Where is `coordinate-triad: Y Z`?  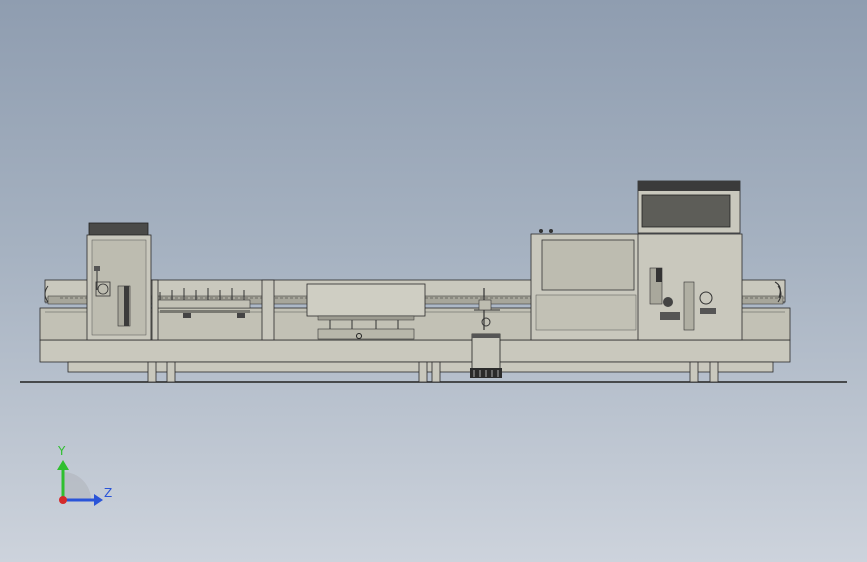 coordinate-triad: Y Z is located at coordinates (84, 475).